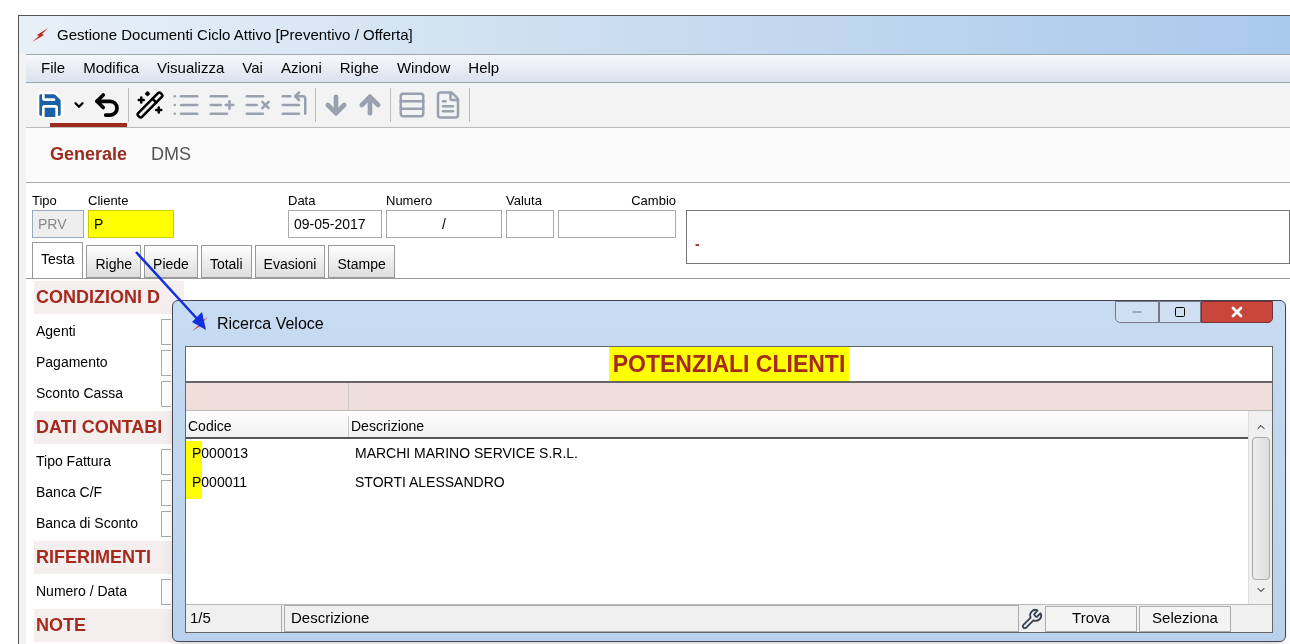 The width and height of the screenshot is (1290, 644). What do you see at coordinates (191, 68) in the screenshot?
I see `menu-item: Visualizza` at bounding box center [191, 68].